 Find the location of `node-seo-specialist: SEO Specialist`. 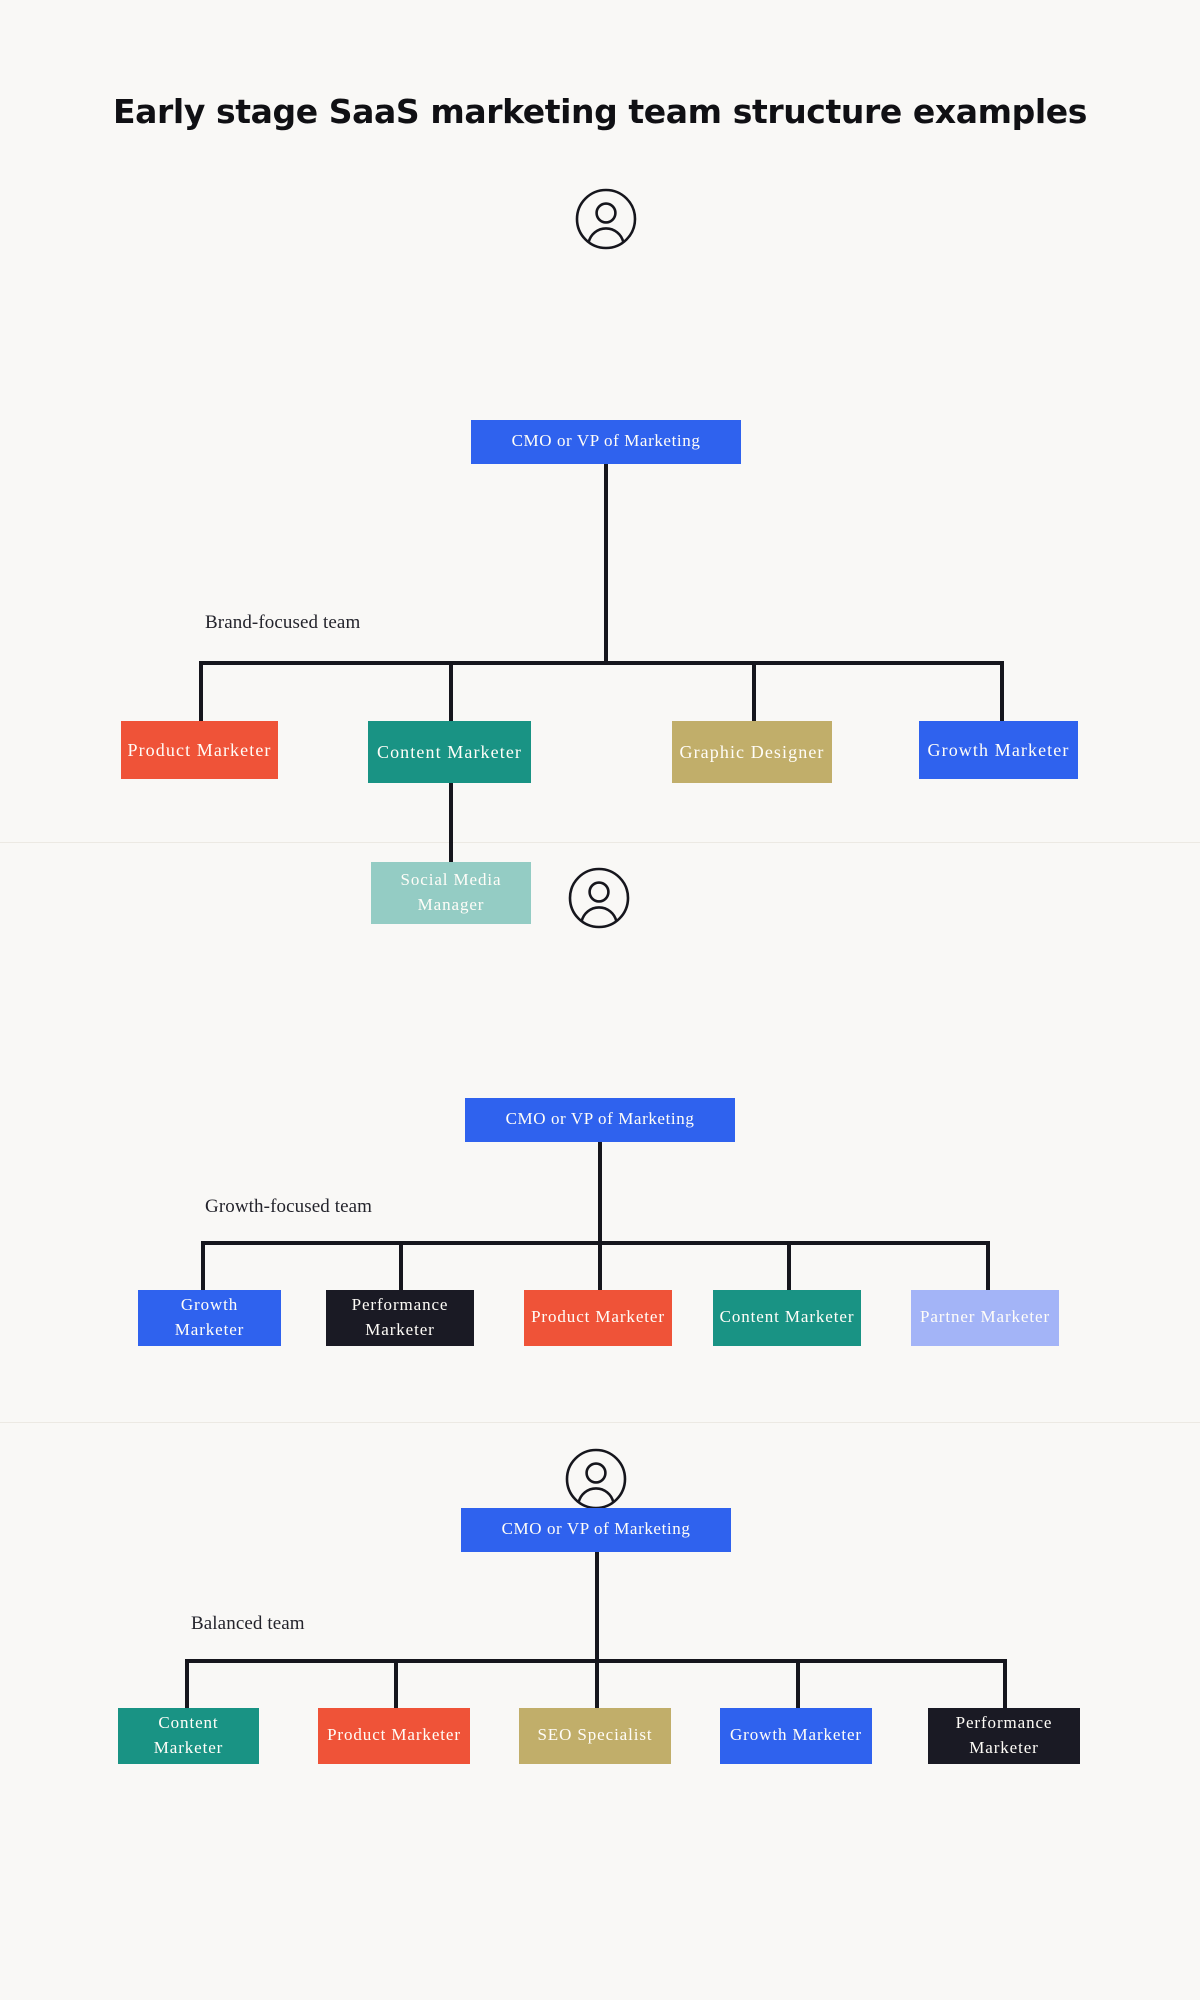

node-seo-specialist: SEO Specialist is located at coordinates (595, 1735).